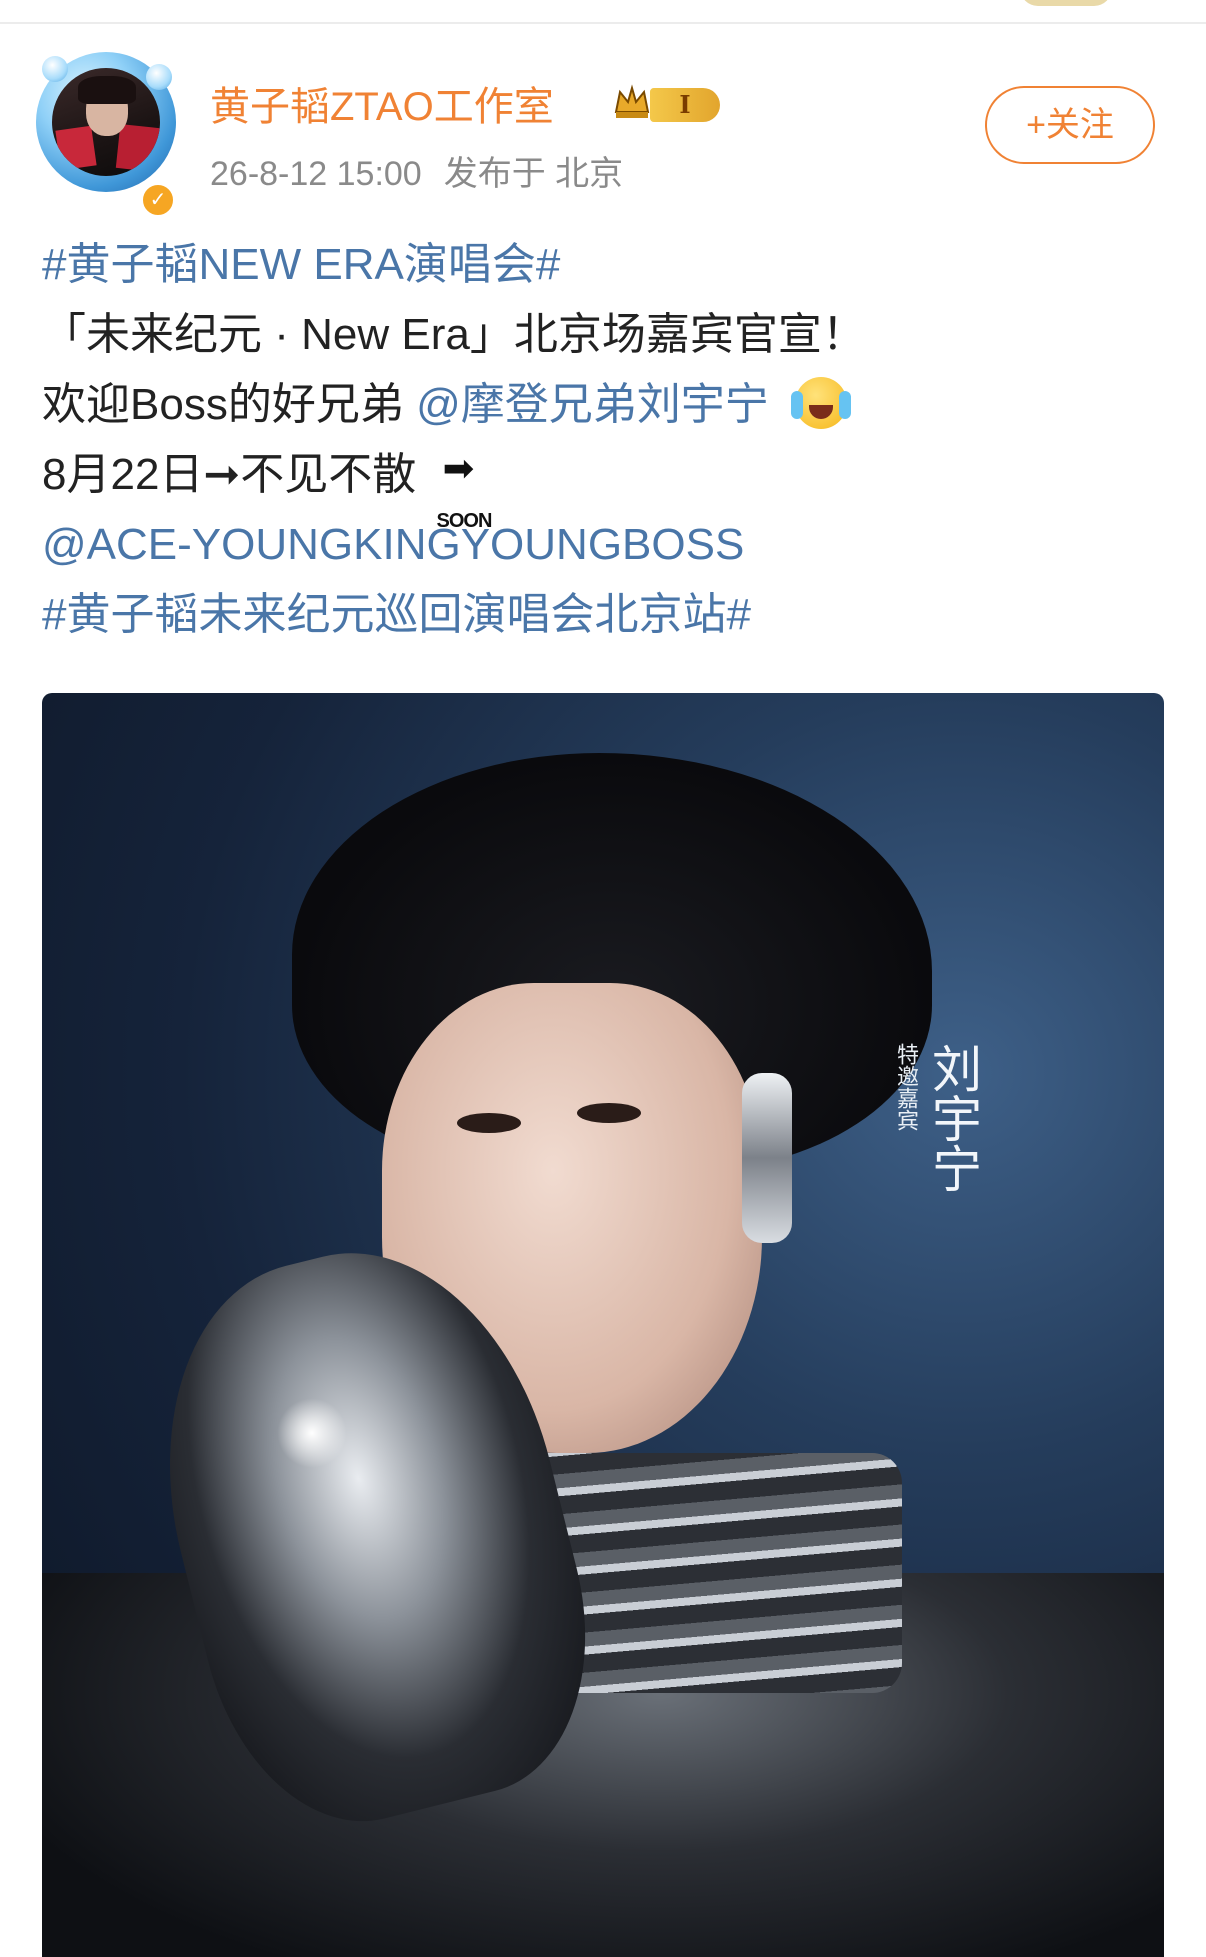 The height and width of the screenshot is (1957, 1206). I want to click on guest-name: 刘宇宁, so click(953, 1118).